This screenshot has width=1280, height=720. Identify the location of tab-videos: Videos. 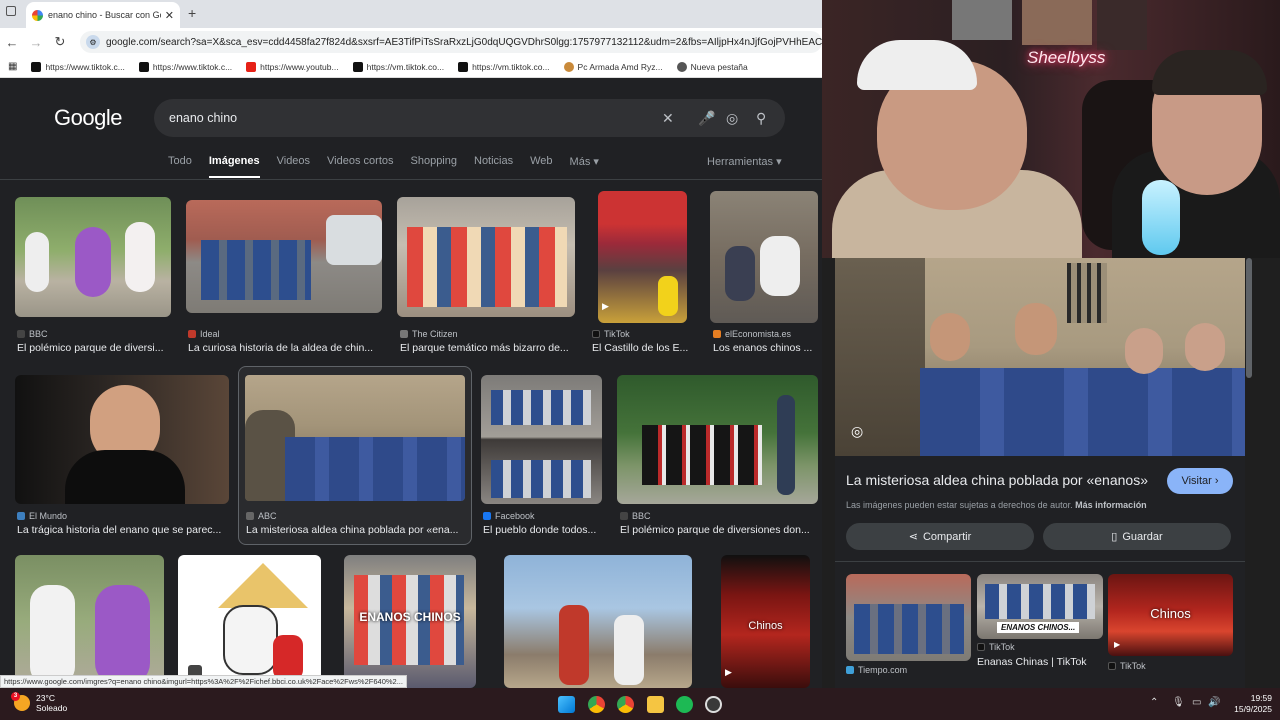
(293, 166).